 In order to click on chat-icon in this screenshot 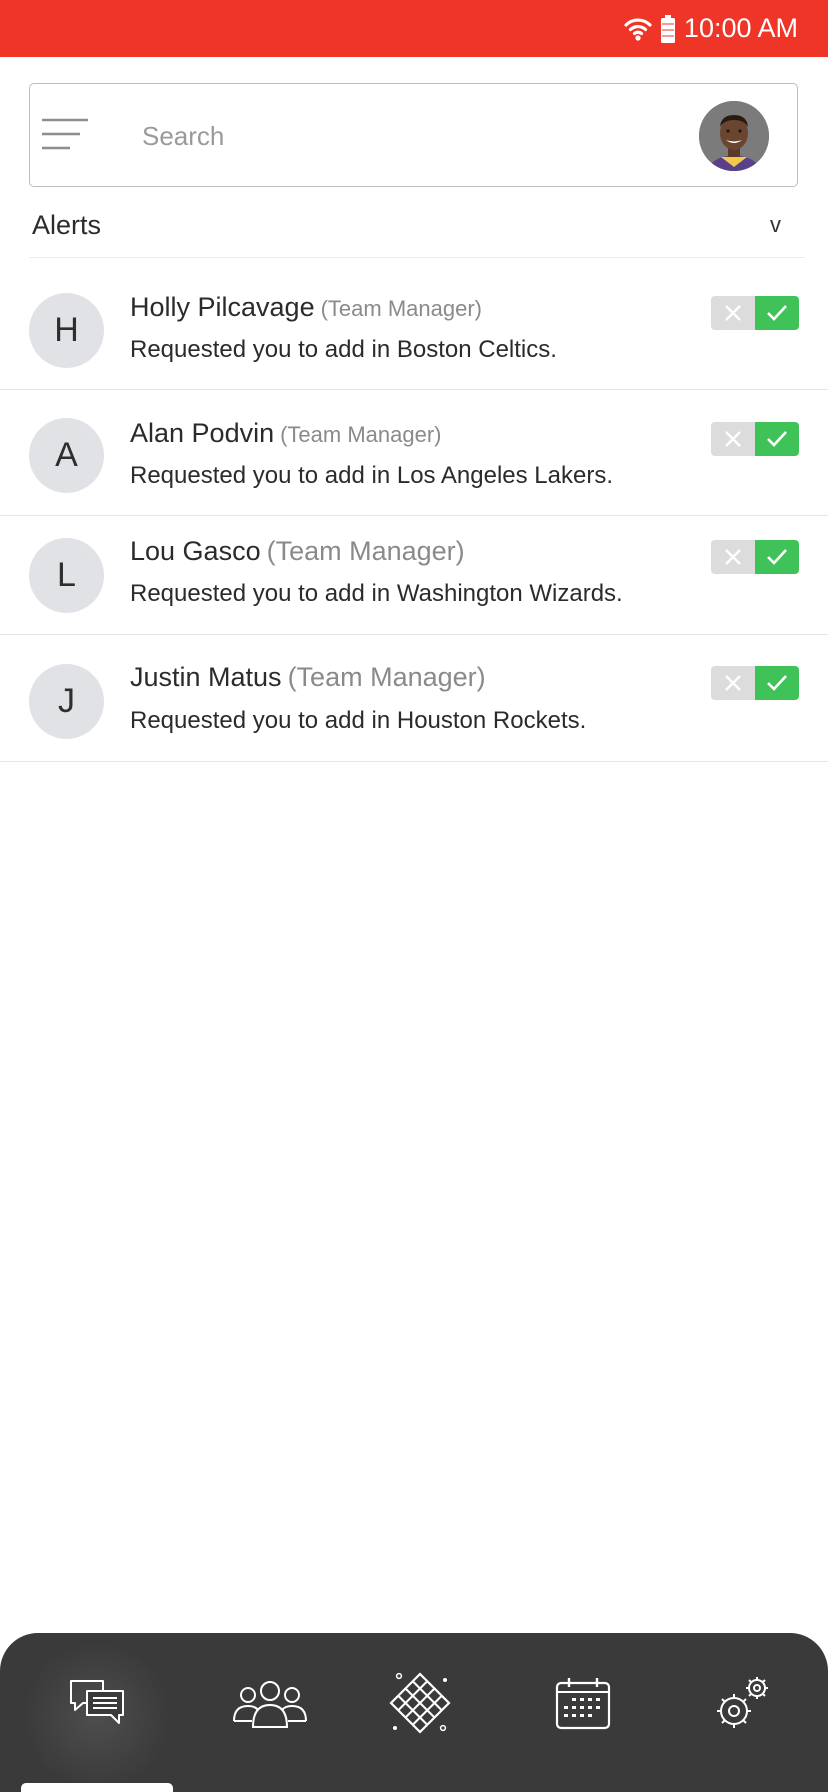, I will do `click(97, 1702)`.